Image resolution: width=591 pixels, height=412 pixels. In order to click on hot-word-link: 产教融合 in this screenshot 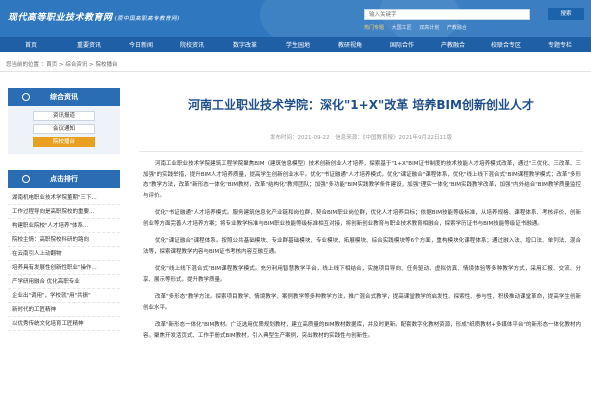, I will do `click(457, 28)`.